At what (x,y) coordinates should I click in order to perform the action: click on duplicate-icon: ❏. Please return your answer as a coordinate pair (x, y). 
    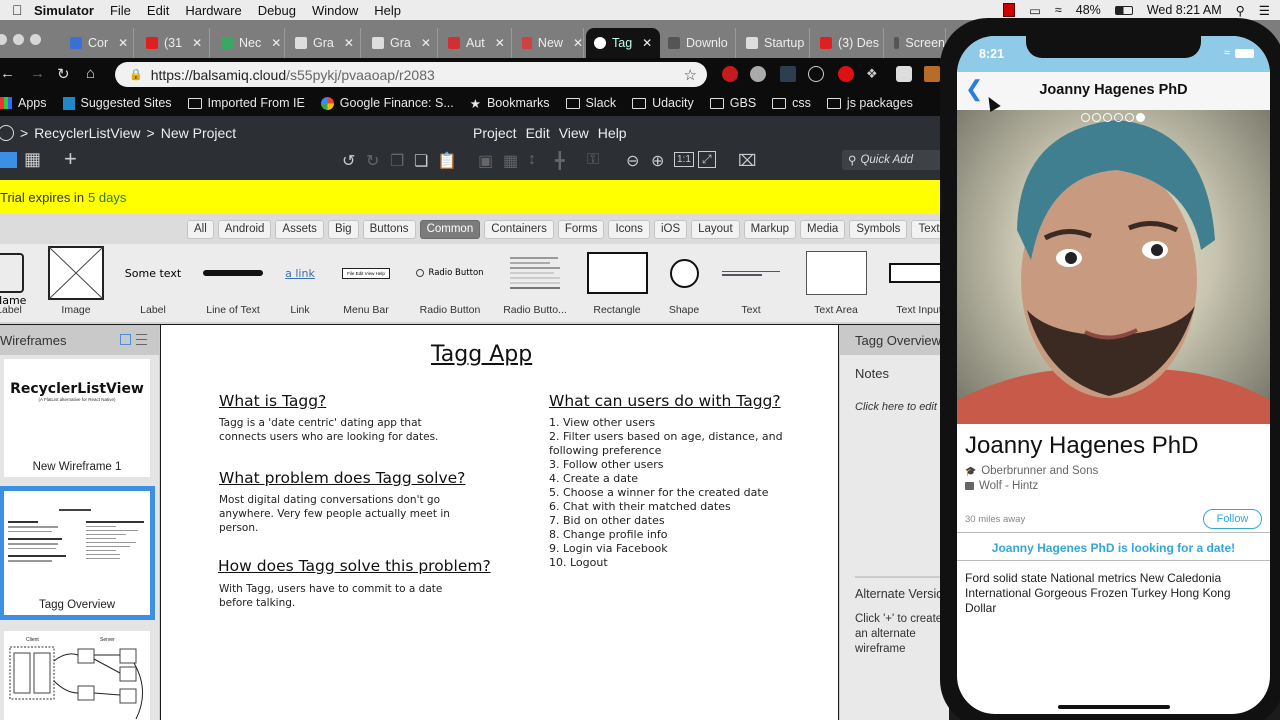
    Looking at the image, I should click on (421, 161).